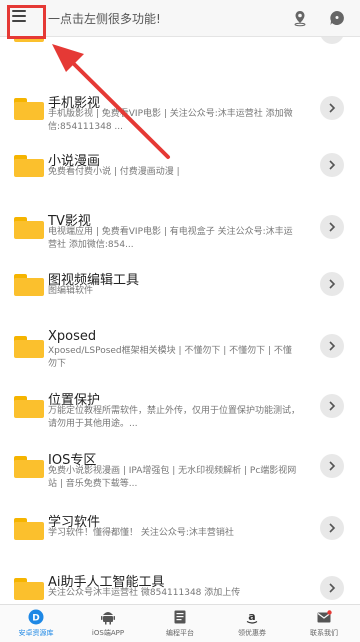  I want to click on list-item: Ai助手人工智能工具 关注公众号沐丰运营社 微854111348 添加上传, so click(180, 588).